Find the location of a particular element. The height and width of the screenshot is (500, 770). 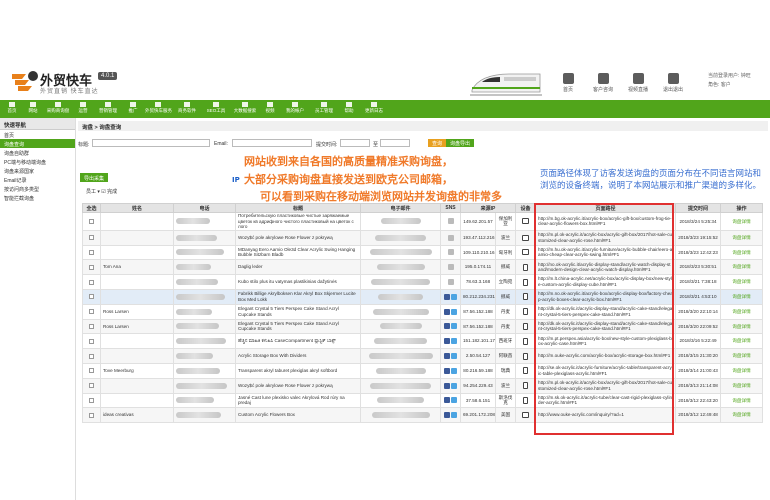

nav-item-8: SEO工具 is located at coordinates (216, 109).